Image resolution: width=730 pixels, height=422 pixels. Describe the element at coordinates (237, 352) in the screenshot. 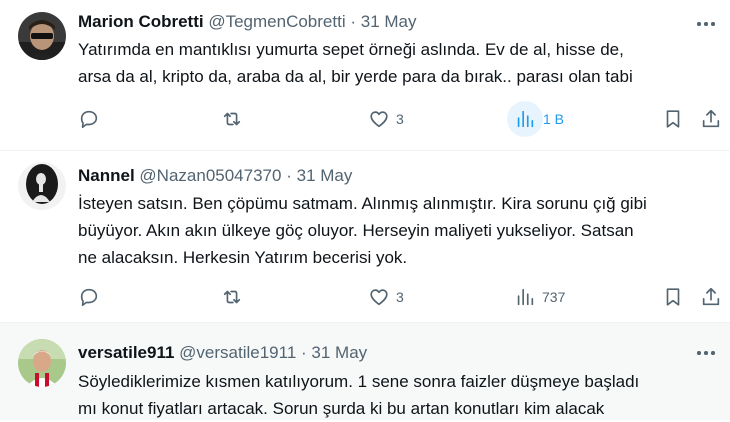

I see `author-handle: @versatile1911` at that location.